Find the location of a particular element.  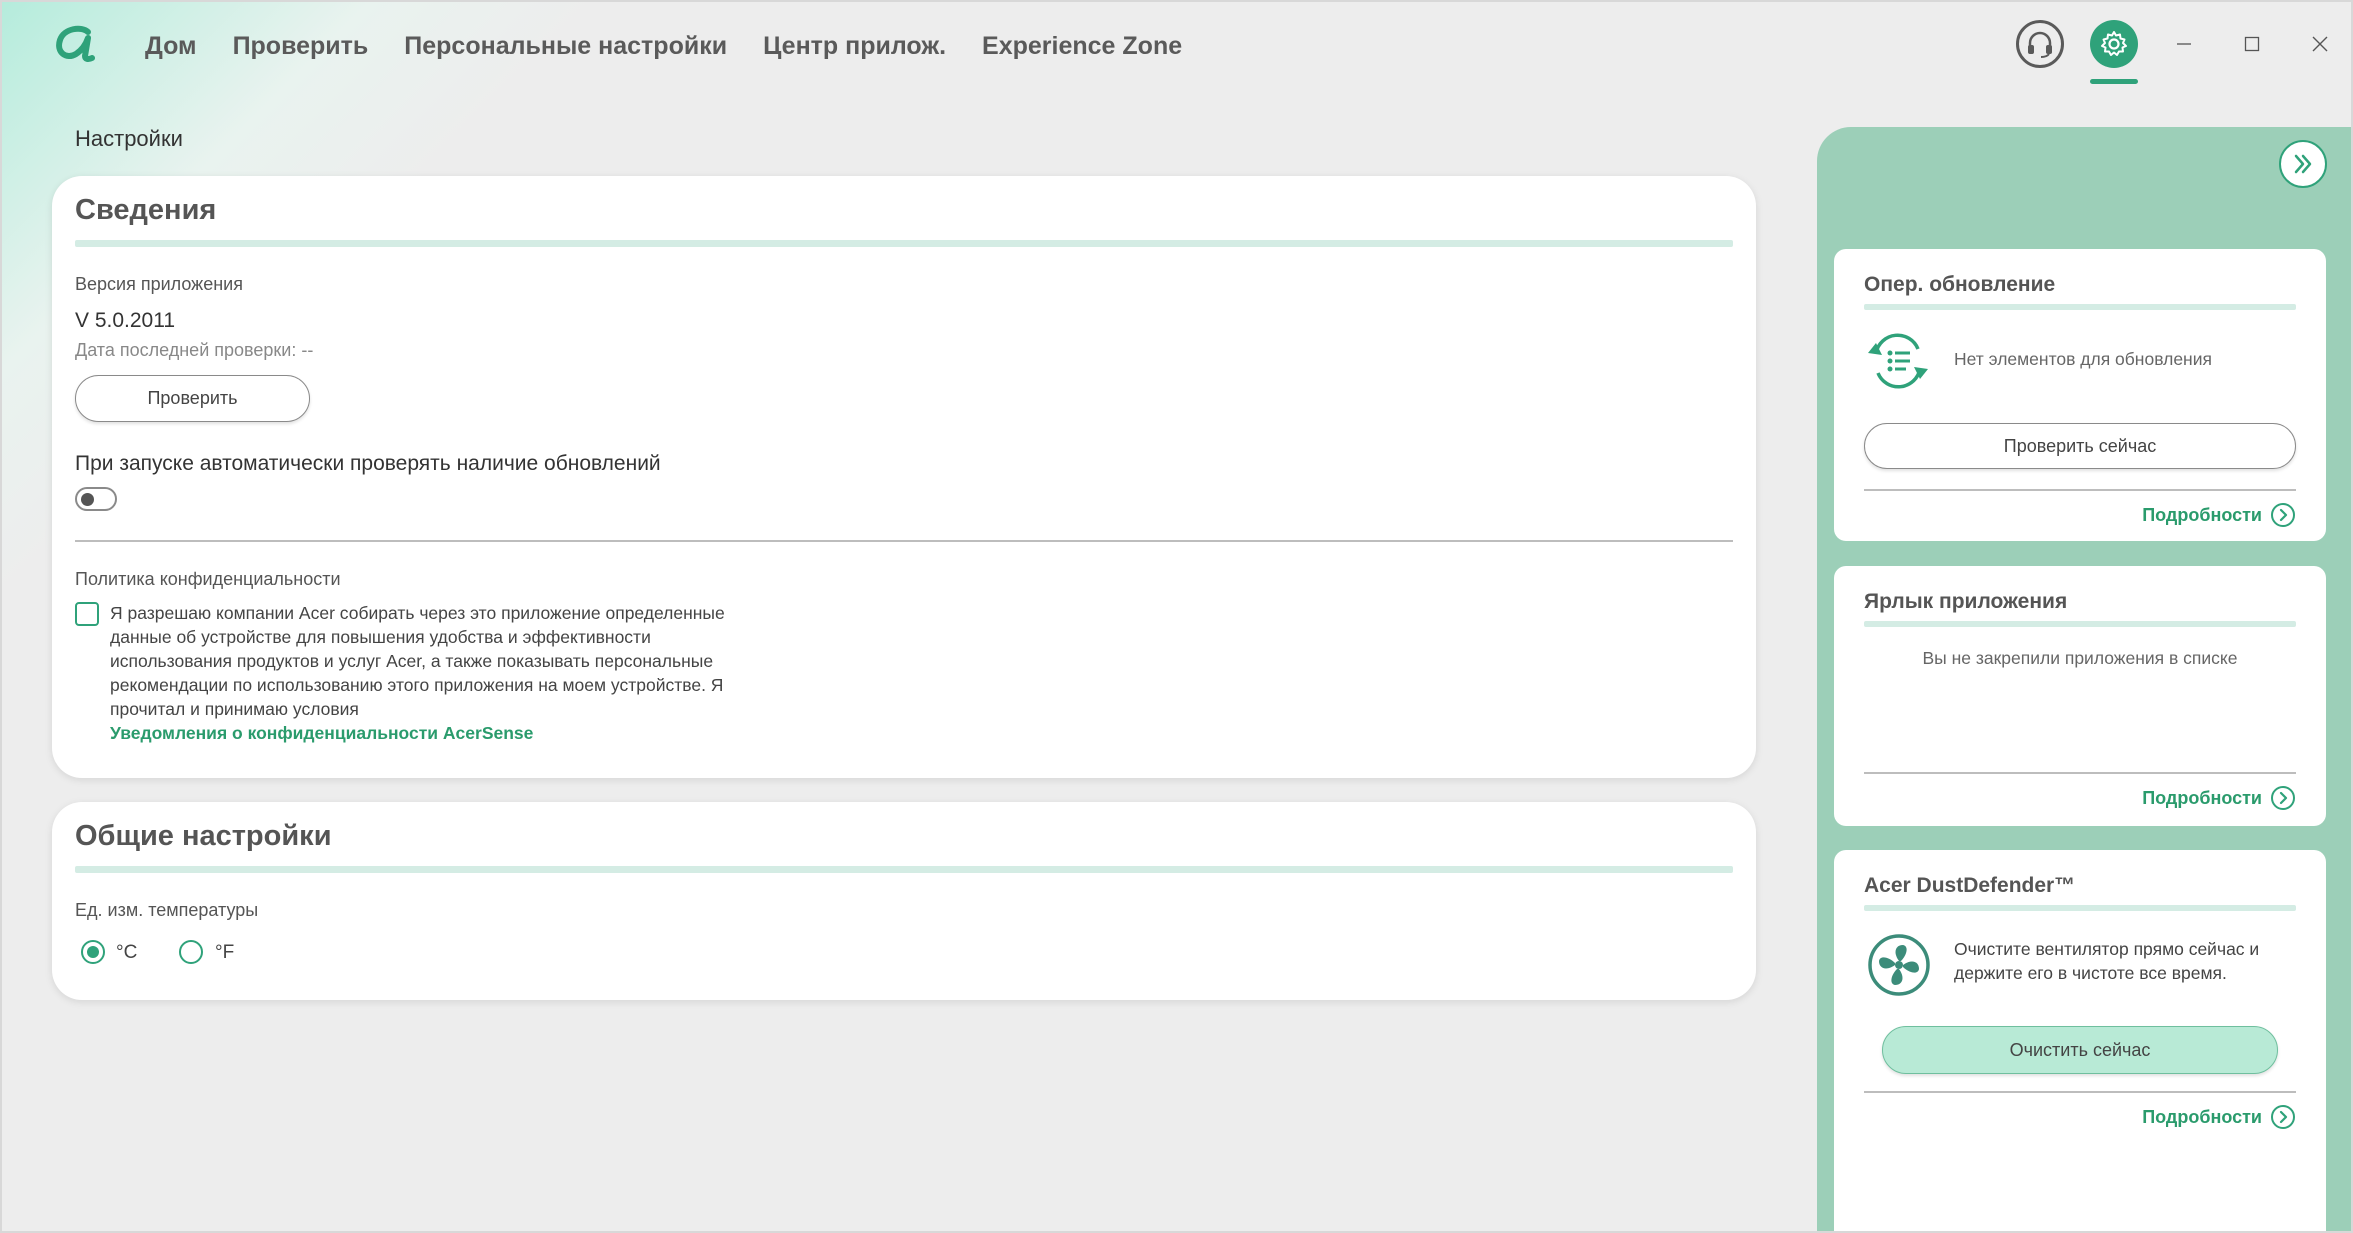

shortcut-empty-message: Вы не закрепили приложения в списке is located at coordinates (2080, 658).